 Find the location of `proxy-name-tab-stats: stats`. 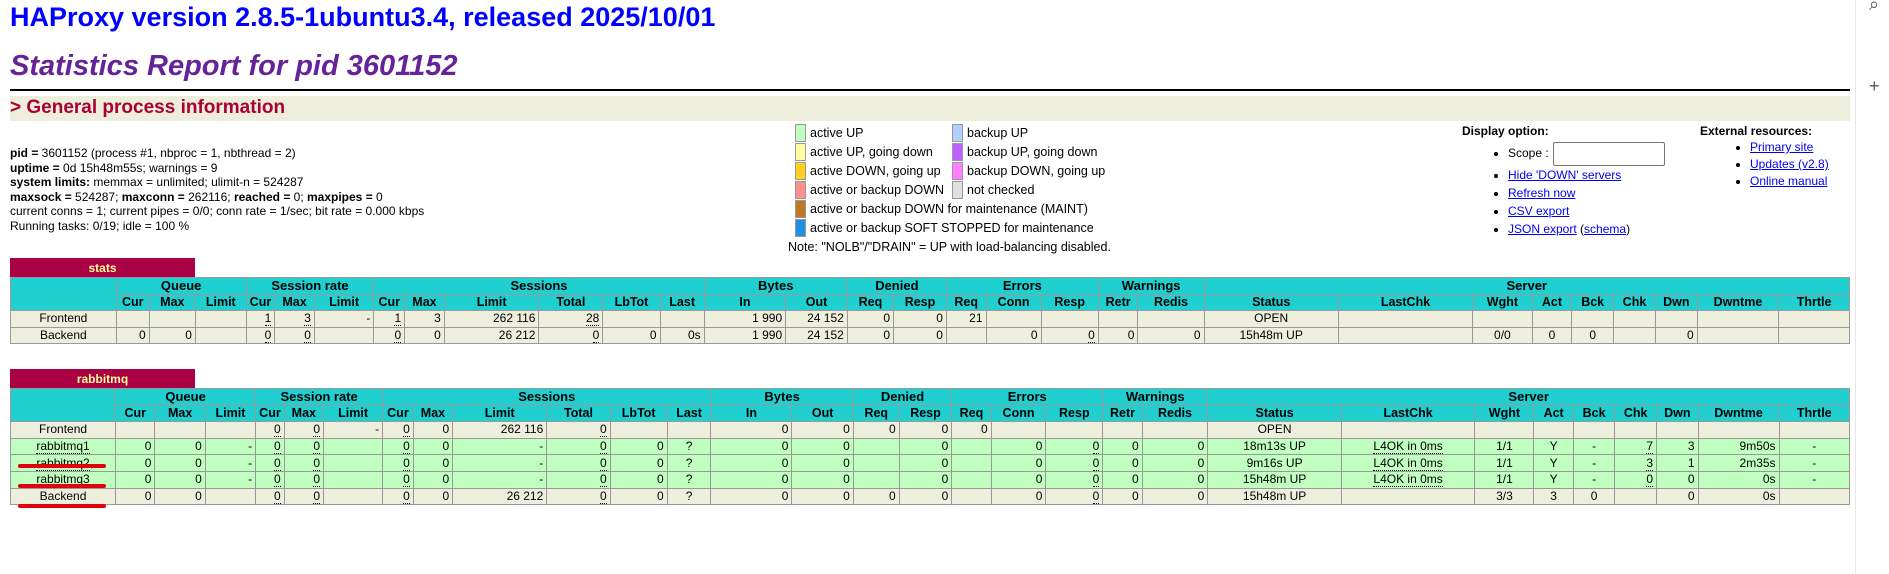

proxy-name-tab-stats: stats is located at coordinates (102, 267).